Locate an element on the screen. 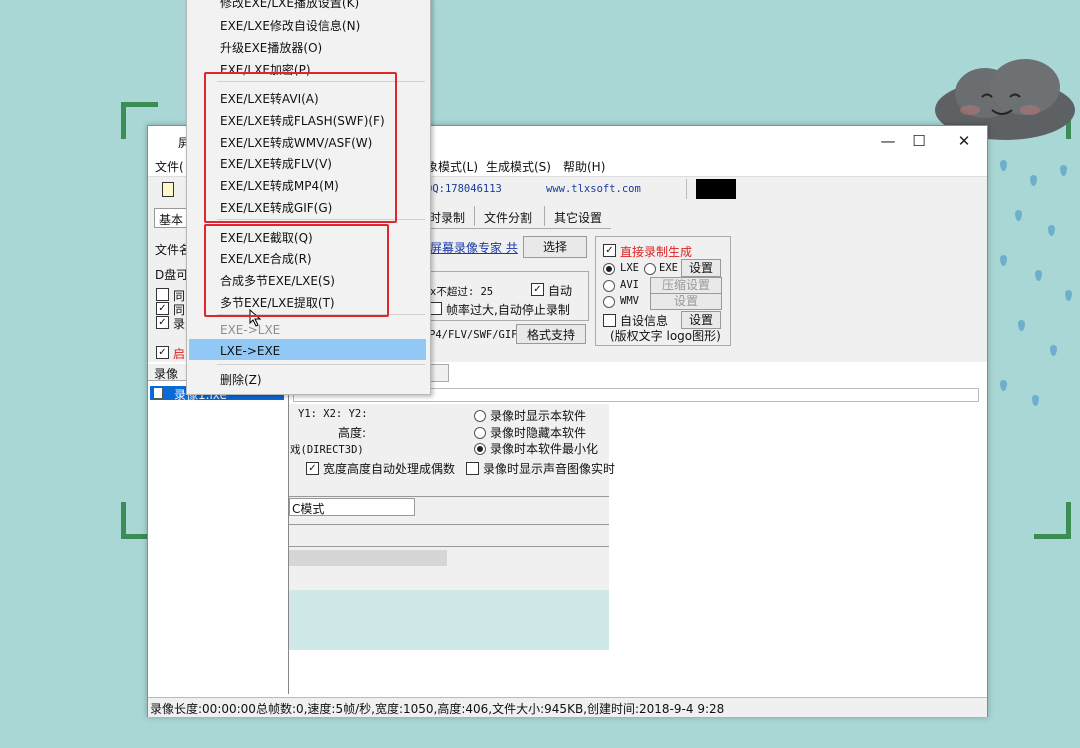 The width and height of the screenshot is (1080, 748). hide-soft-radio is located at coordinates (480, 433).